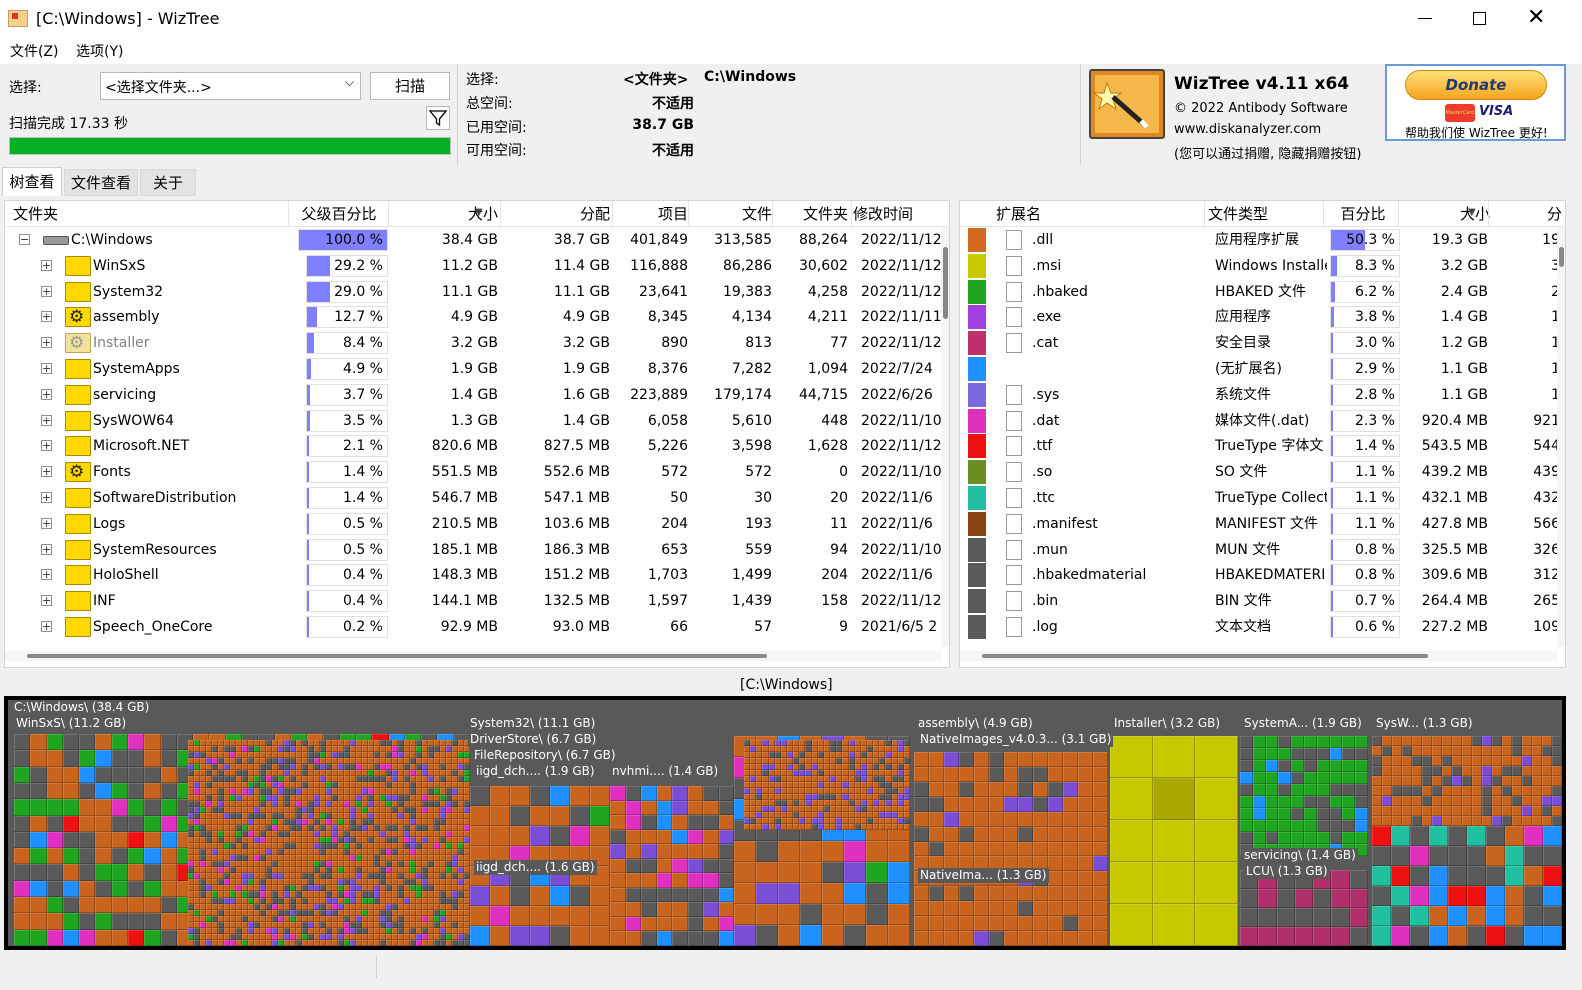  Describe the element at coordinates (1258, 317) in the screenshot. I see `extension-row: .exe 应用程序 3.8 % 1.4 GB 1` at that location.